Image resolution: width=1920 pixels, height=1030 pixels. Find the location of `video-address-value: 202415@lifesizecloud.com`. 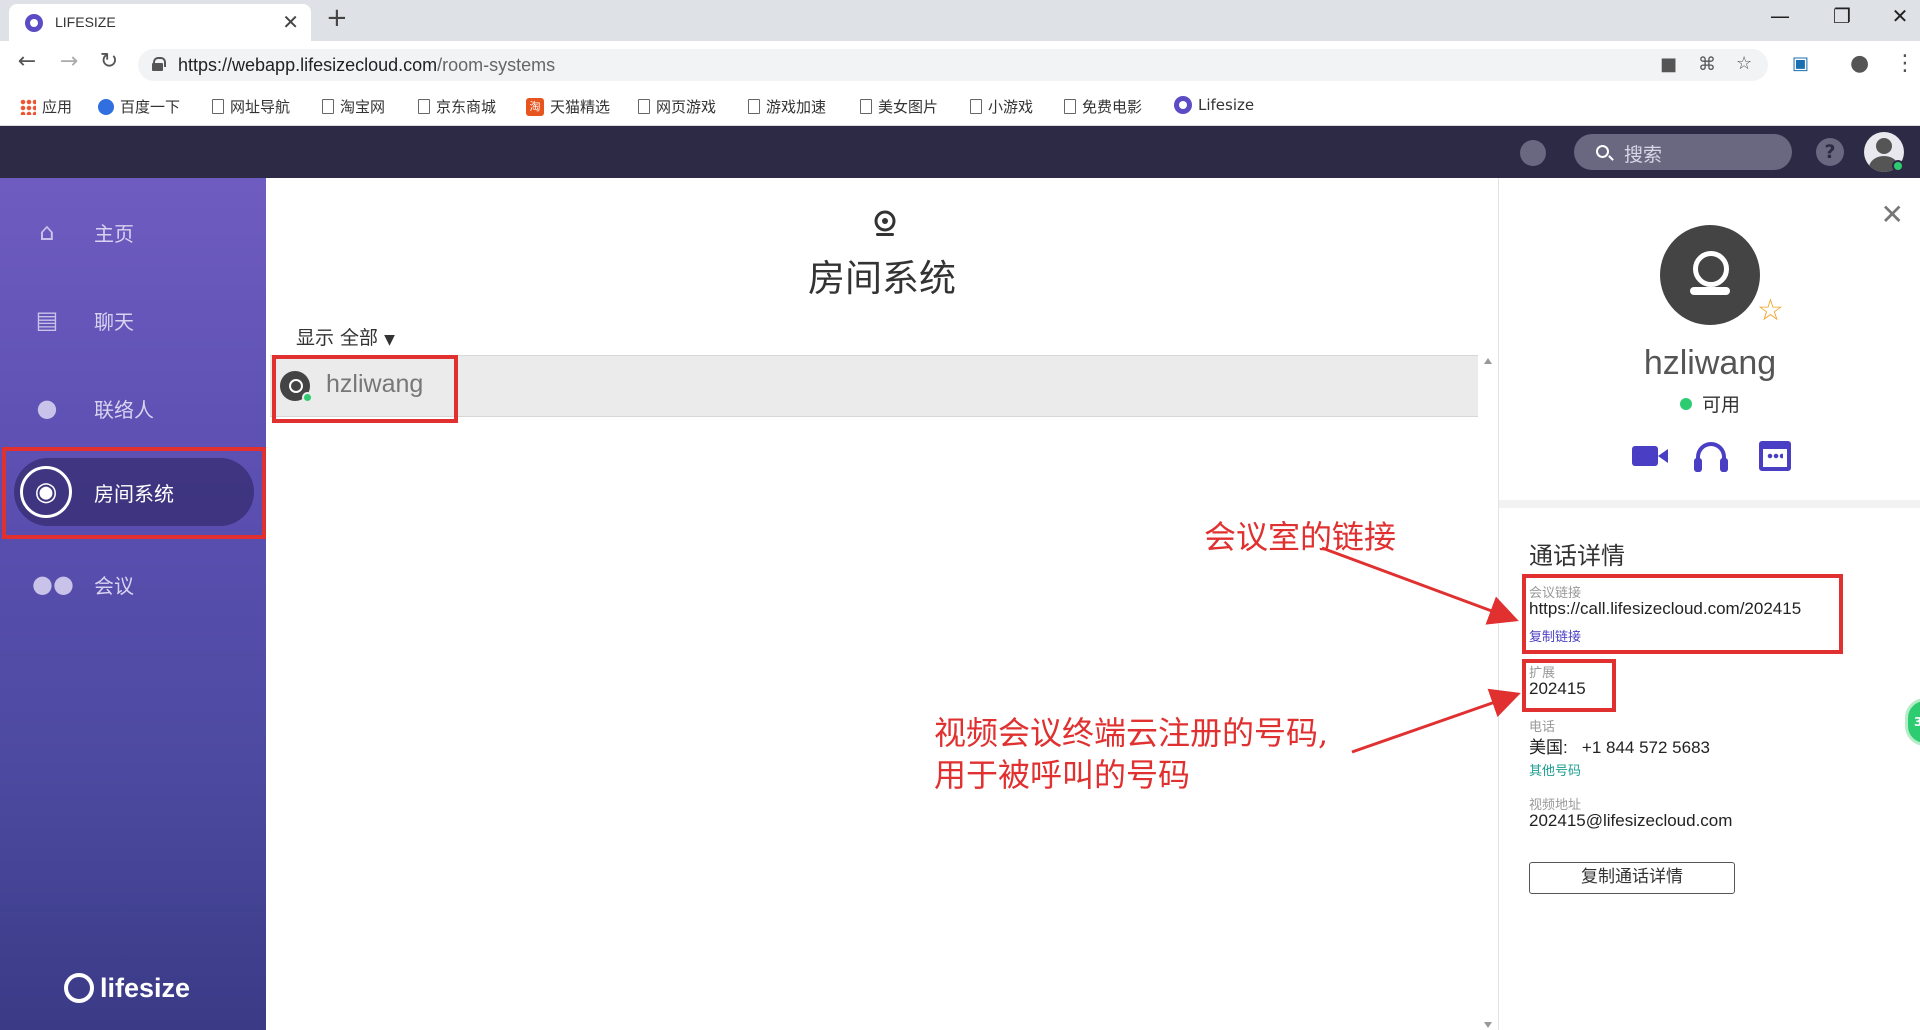

video-address-value: 202415@lifesizecloud.com is located at coordinates (1631, 820).